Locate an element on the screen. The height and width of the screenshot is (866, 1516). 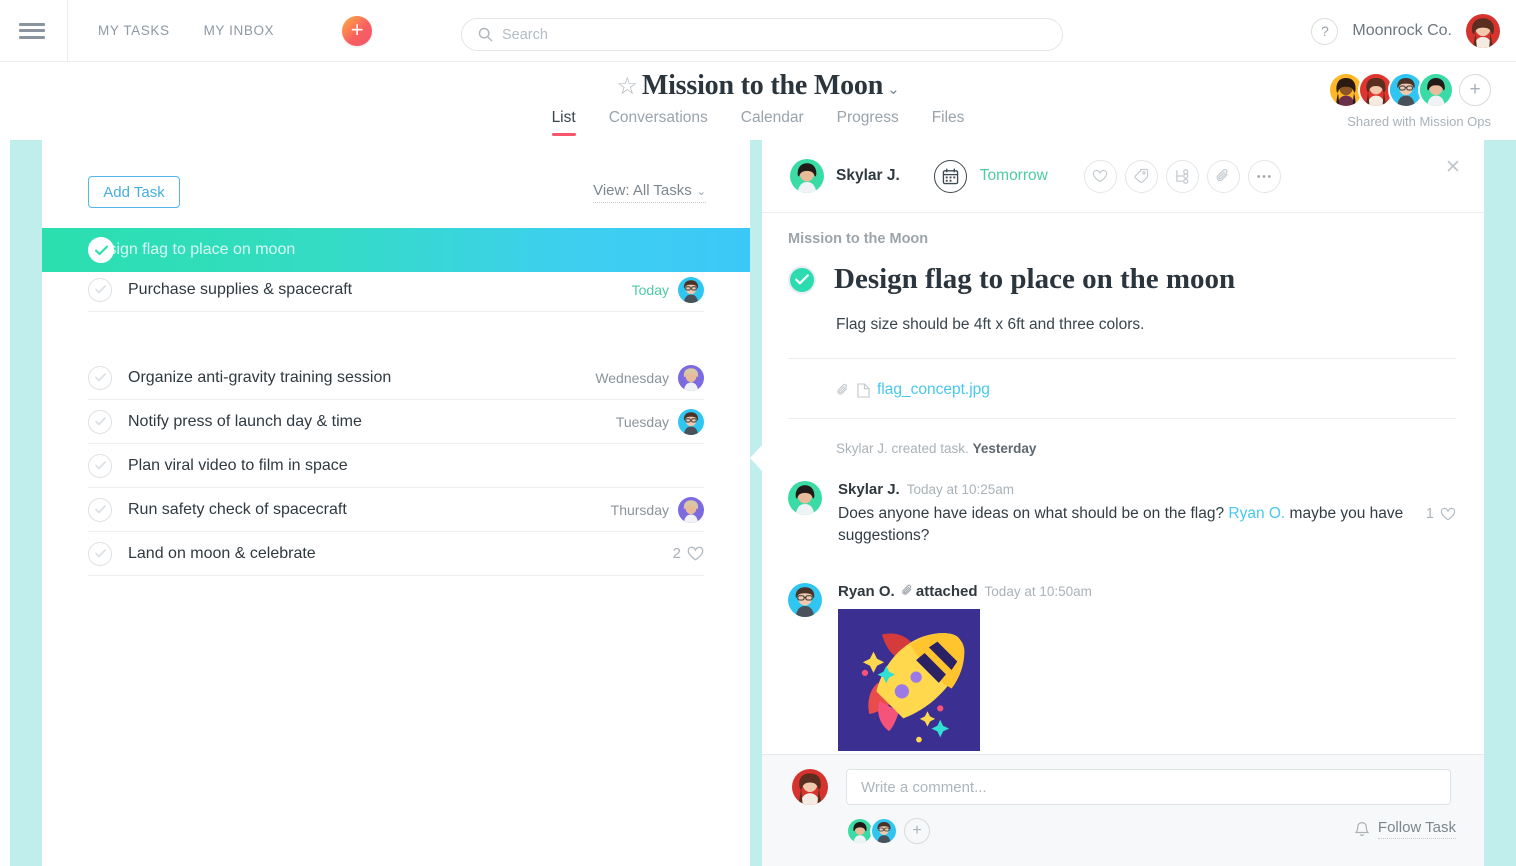
task-row: Plan viral video to film in space is located at coordinates (396, 466).